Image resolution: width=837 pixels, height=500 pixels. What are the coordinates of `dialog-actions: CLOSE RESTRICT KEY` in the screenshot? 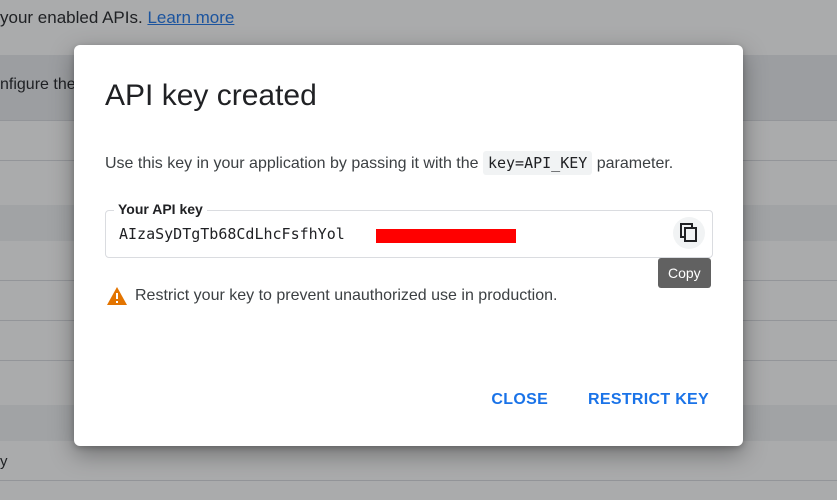 It's located at (600, 400).